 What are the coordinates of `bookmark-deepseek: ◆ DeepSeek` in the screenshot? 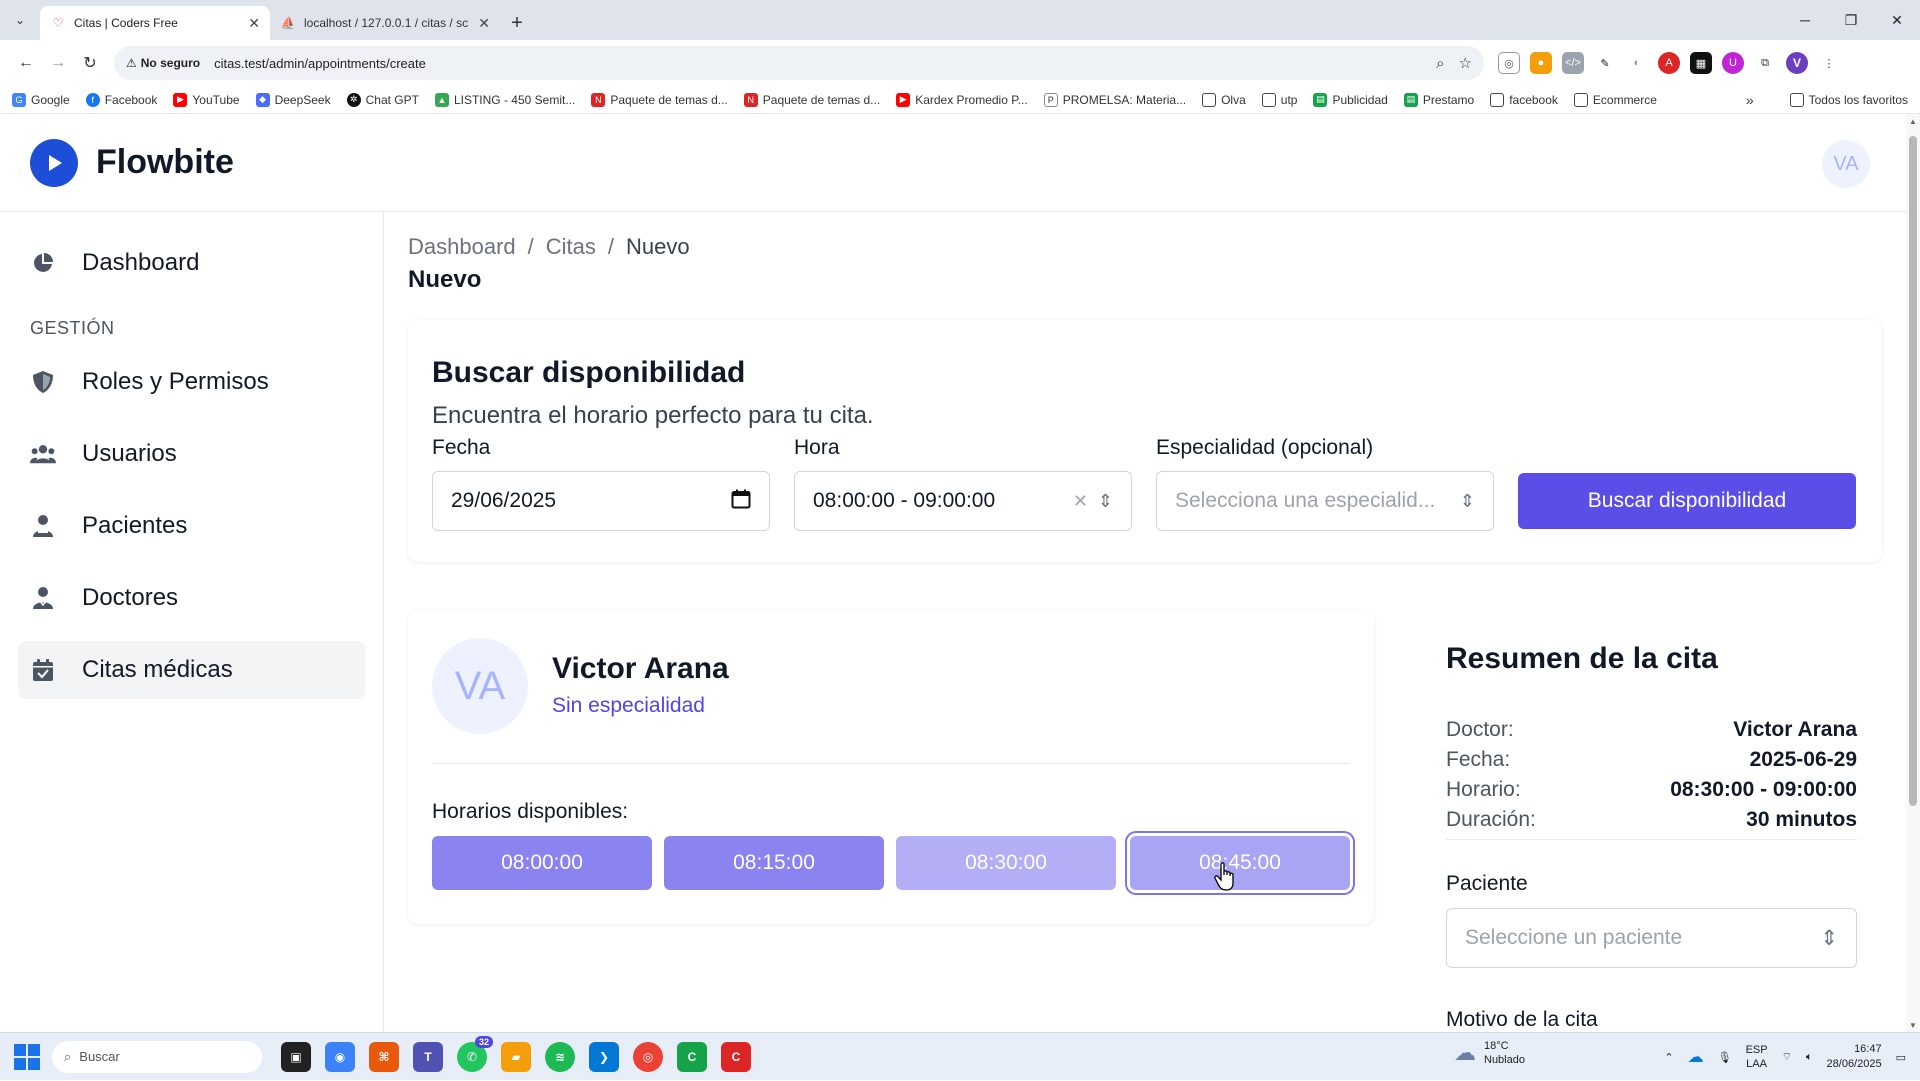 It's located at (293, 99).